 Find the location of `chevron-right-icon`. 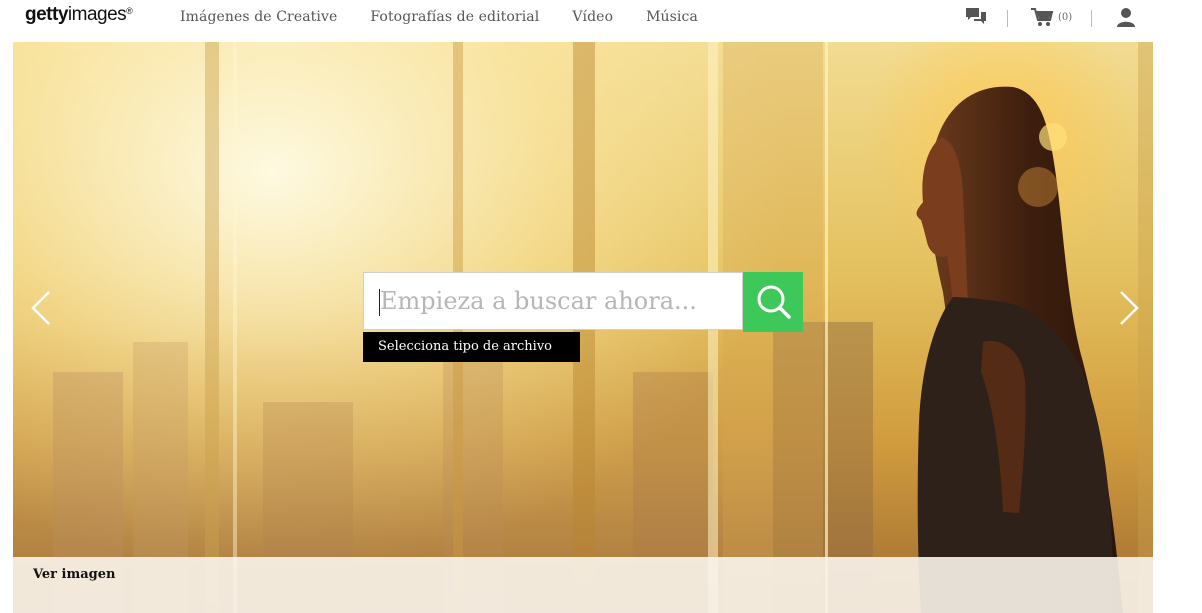

chevron-right-icon is located at coordinates (1129, 308).